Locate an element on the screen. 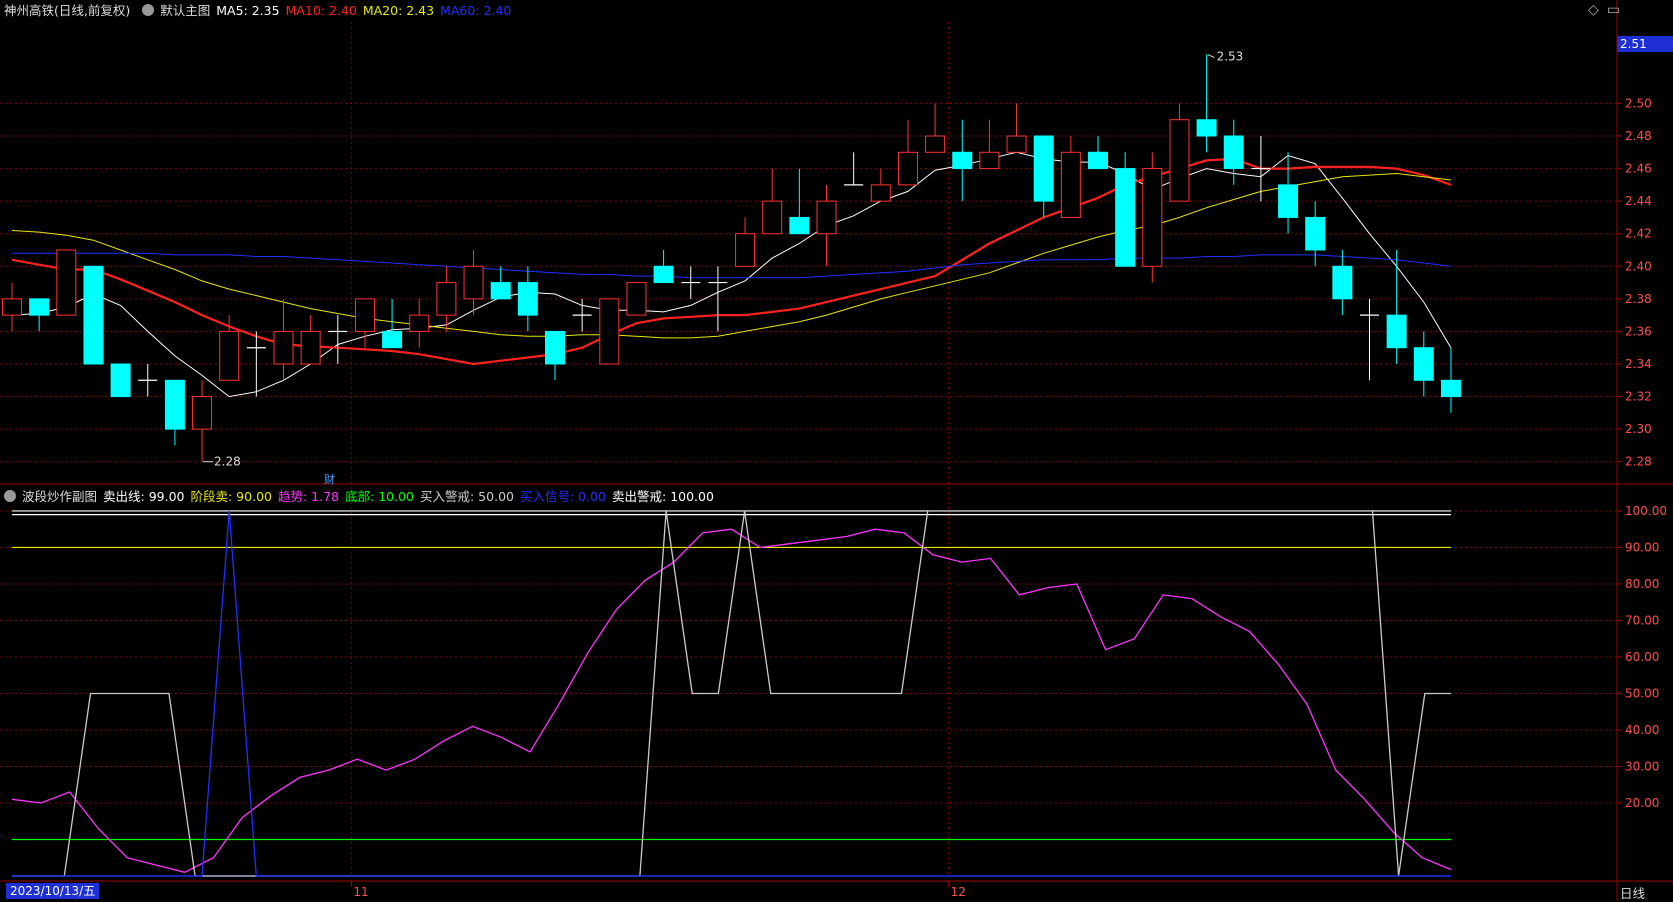  indicator-tick-label: 30.00 is located at coordinates (1642, 766).